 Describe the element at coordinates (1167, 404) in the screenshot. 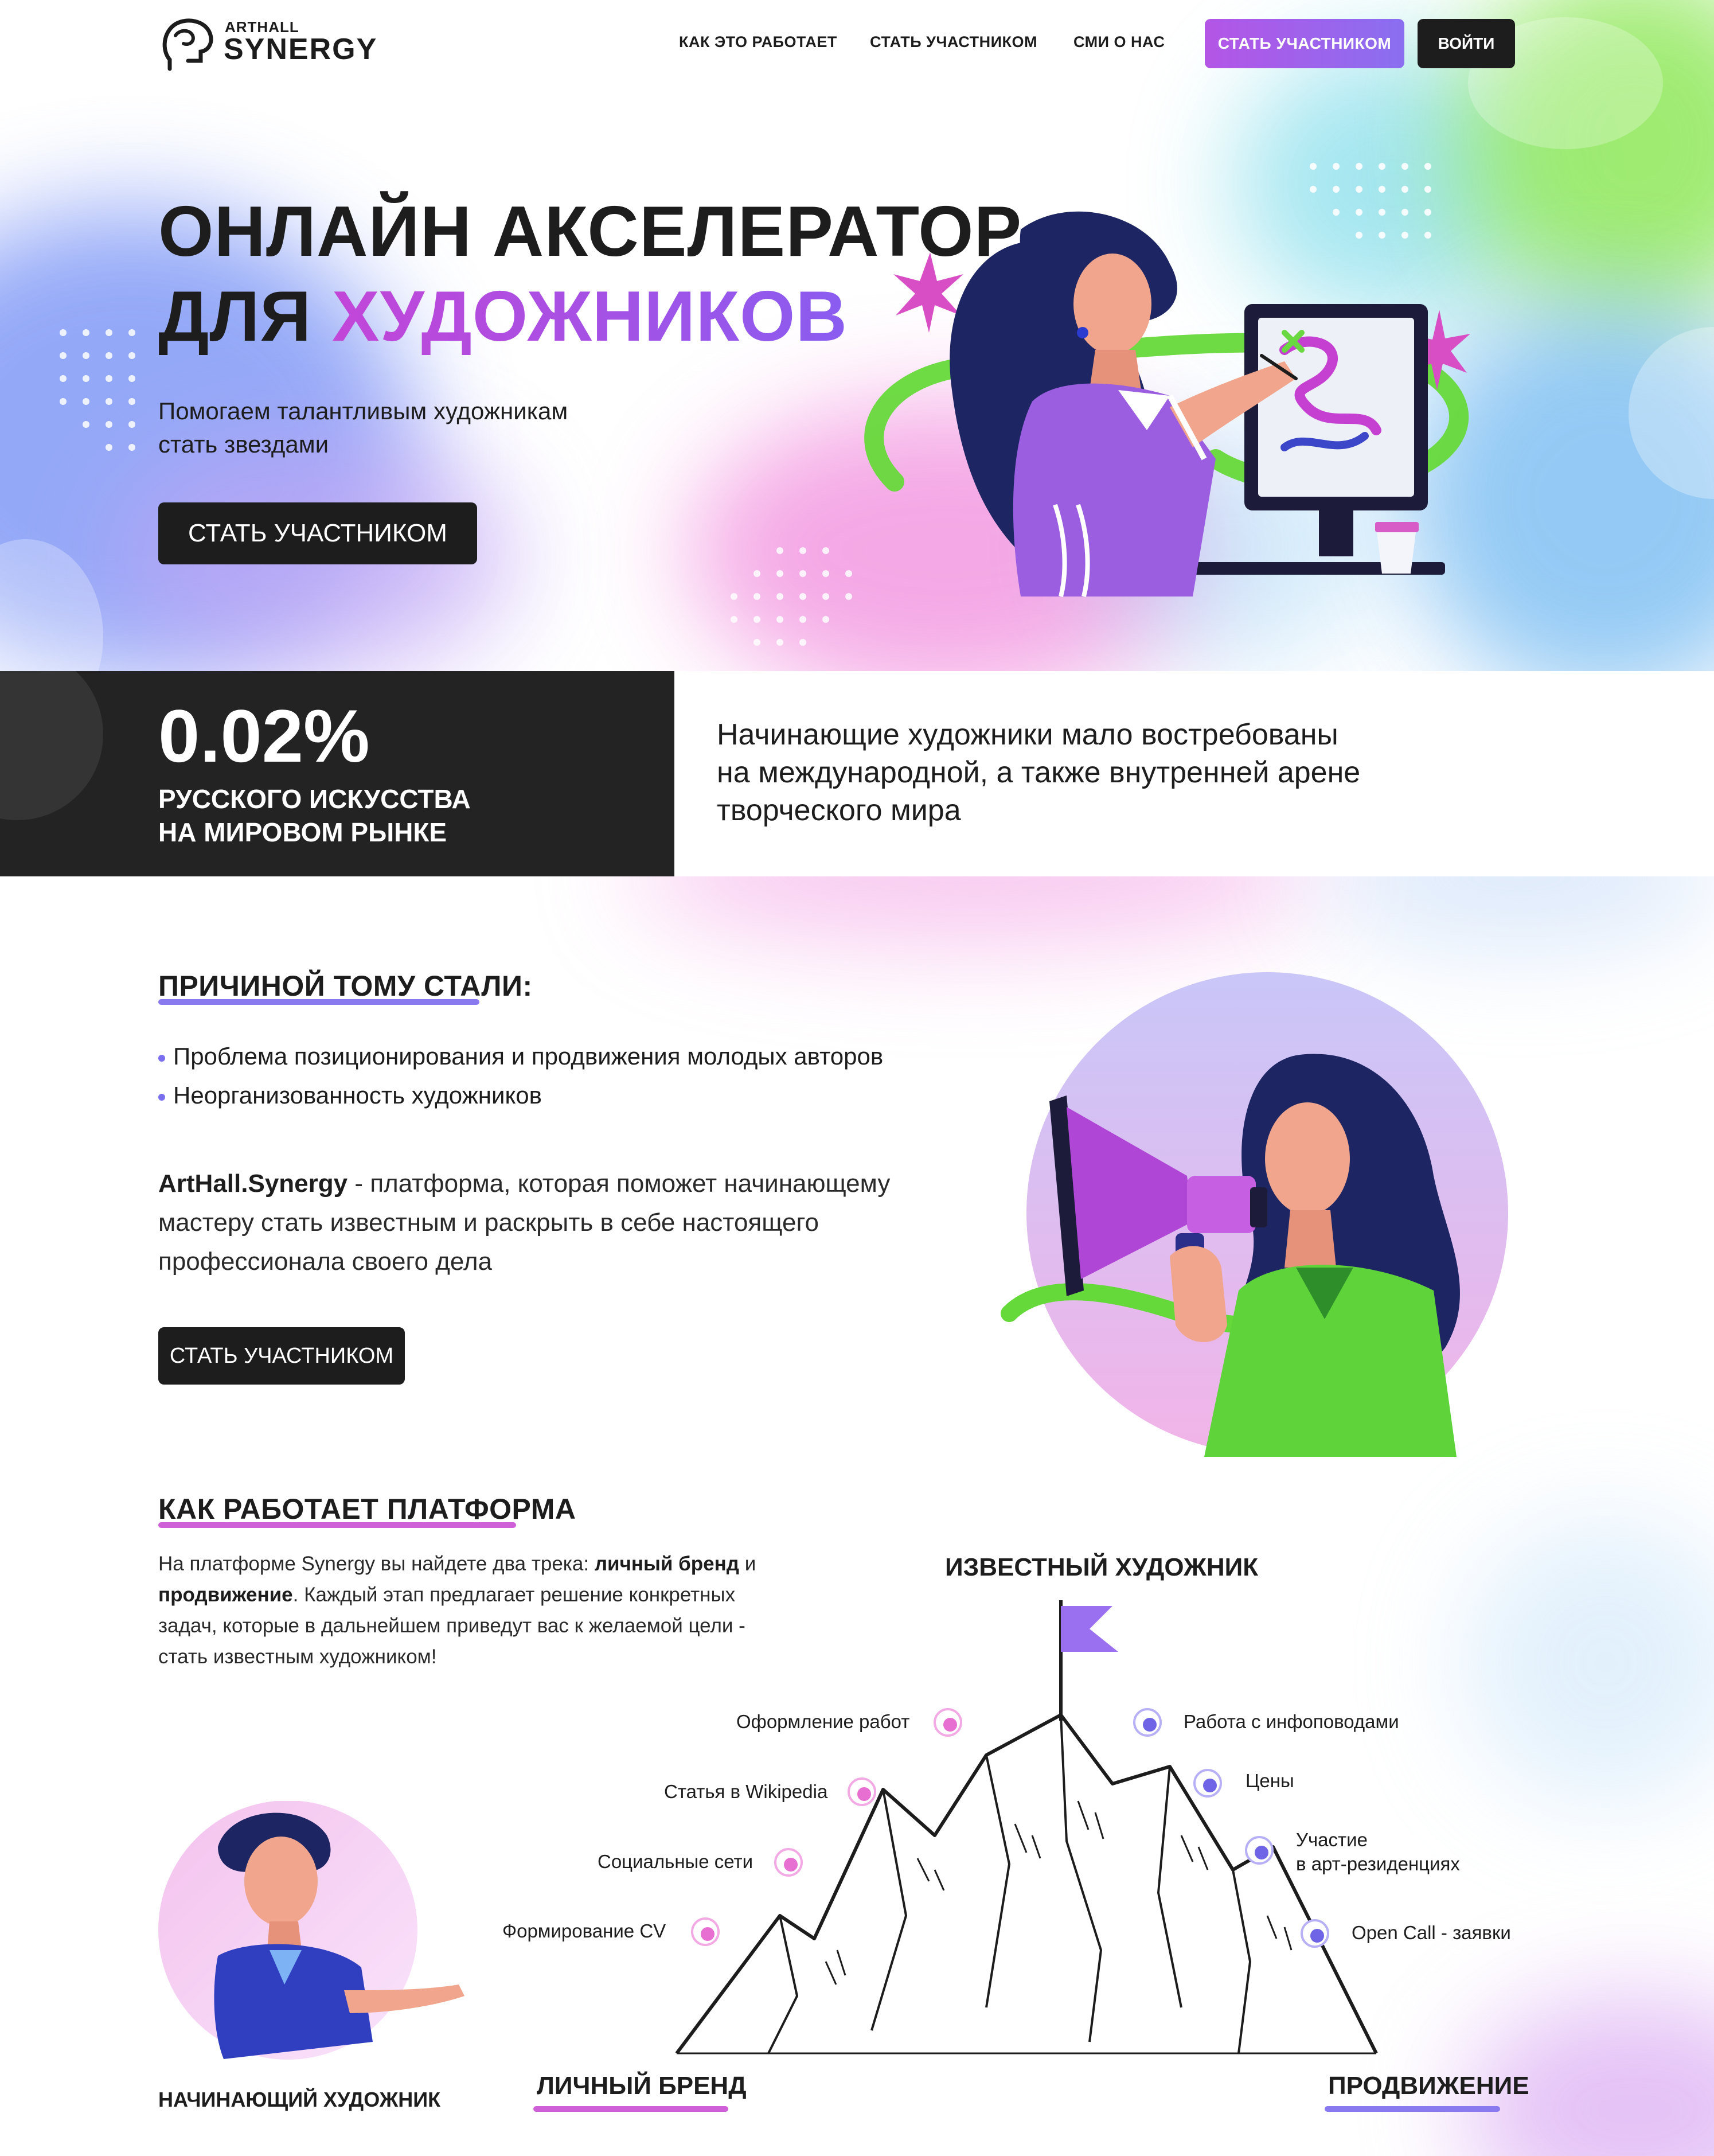

I see `artist-at-monitor-illustration` at that location.